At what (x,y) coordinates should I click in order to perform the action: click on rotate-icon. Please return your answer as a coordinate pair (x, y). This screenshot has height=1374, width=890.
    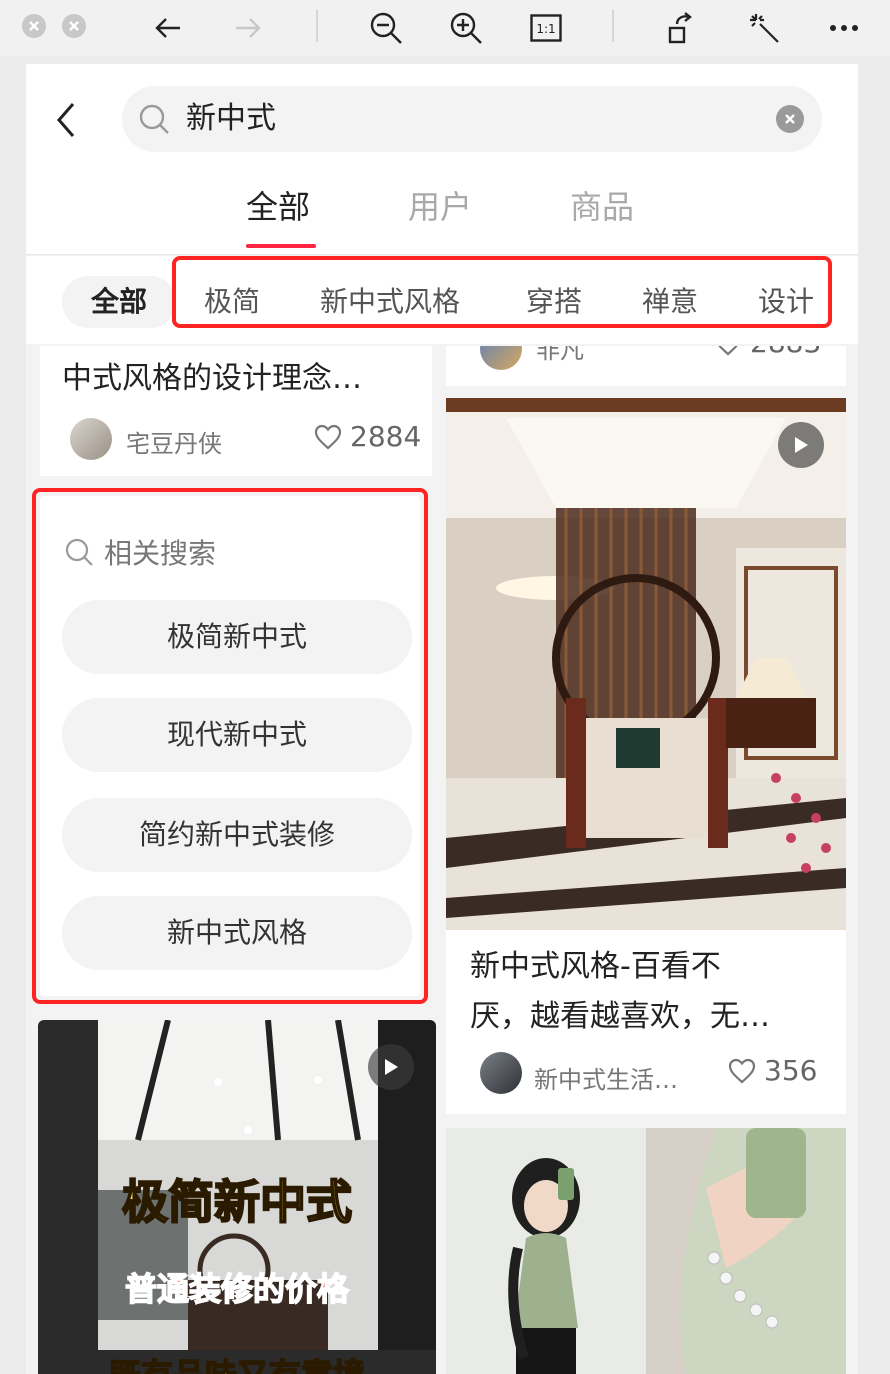
    Looking at the image, I should click on (682, 28).